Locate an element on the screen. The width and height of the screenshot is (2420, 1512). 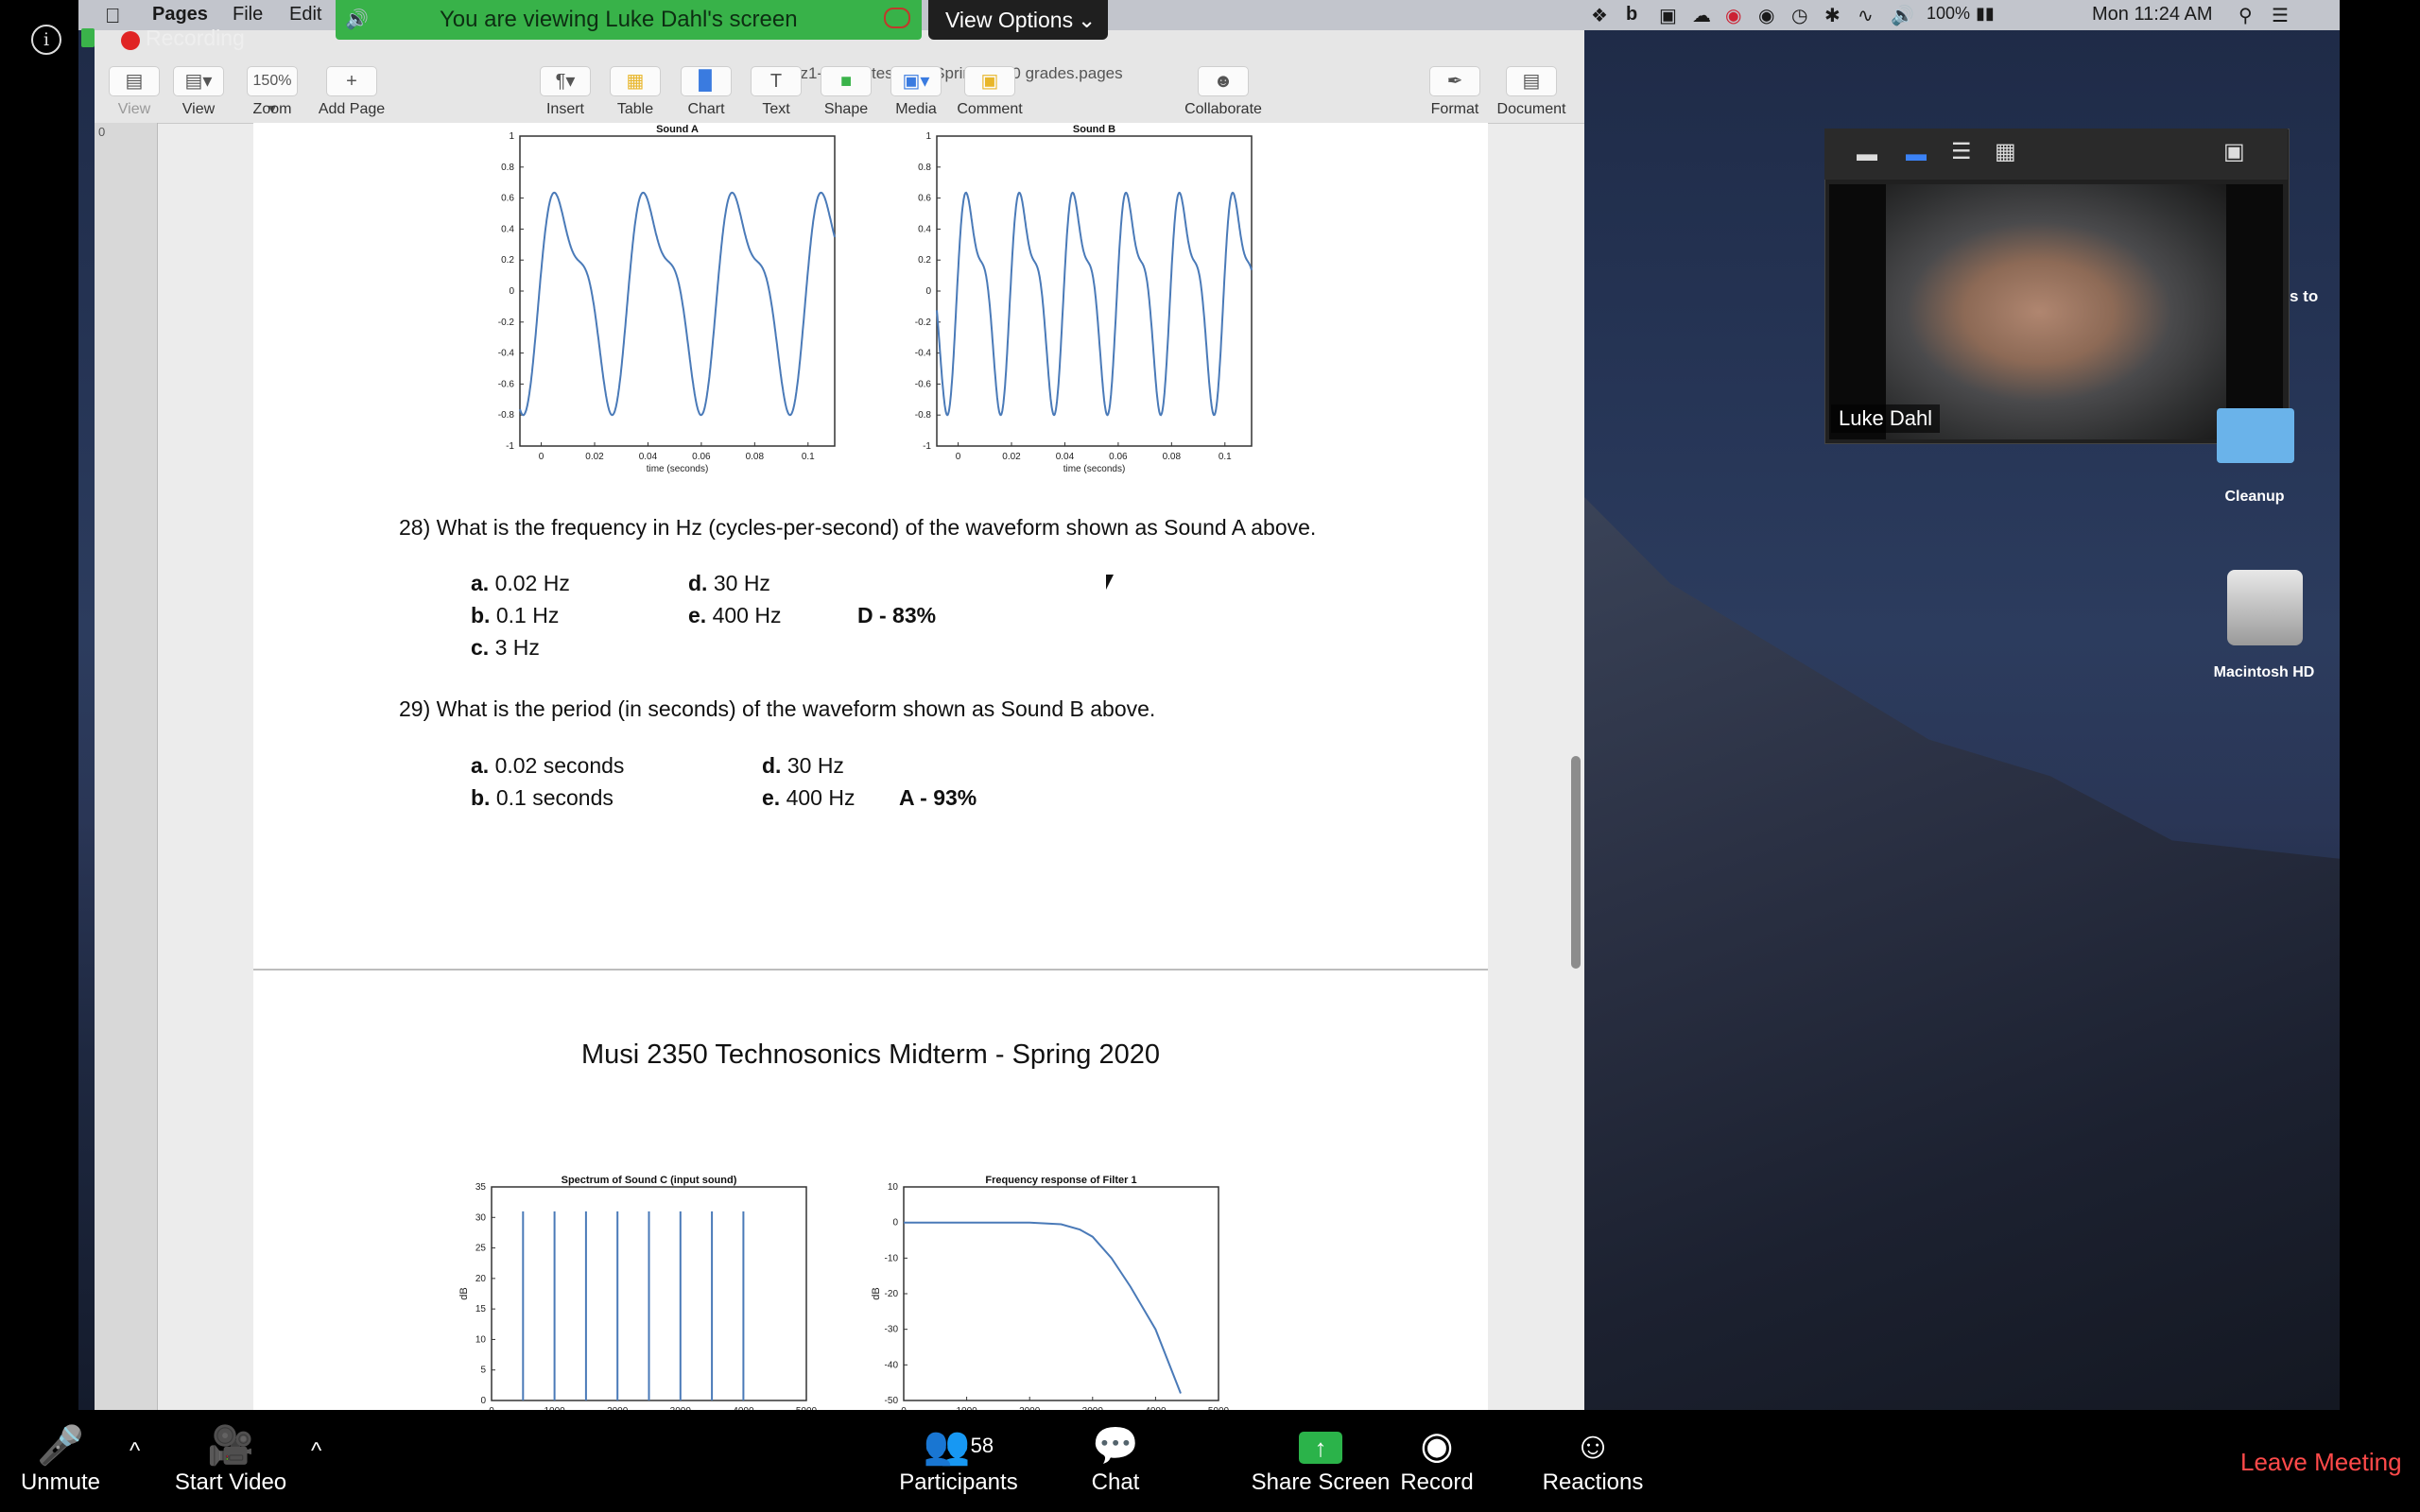
start-video-button: 🎥 Start Video is located at coordinates (231, 1459).